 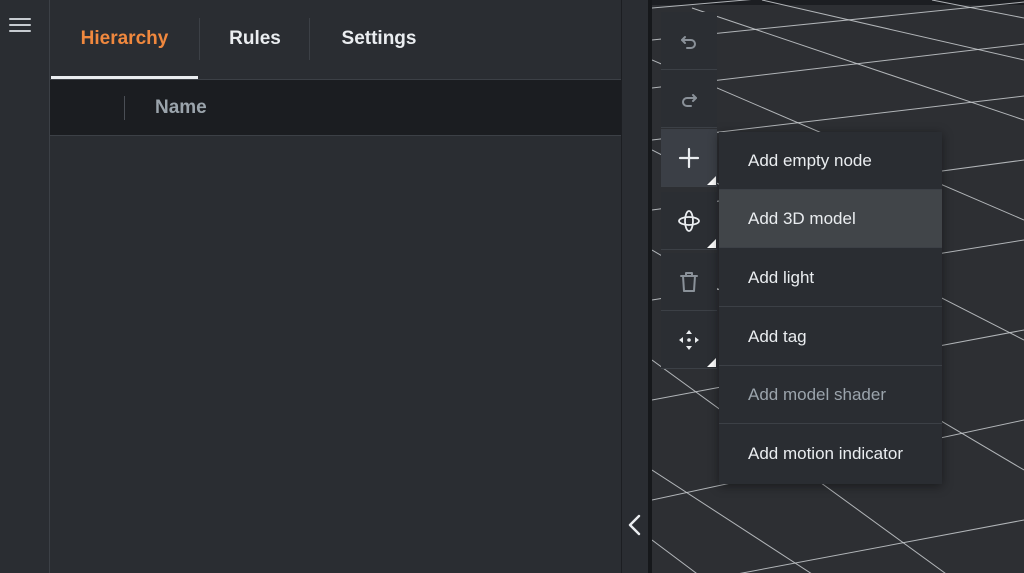 What do you see at coordinates (830, 395) in the screenshot?
I see `menu-item-add-model-shader: Add model shader` at bounding box center [830, 395].